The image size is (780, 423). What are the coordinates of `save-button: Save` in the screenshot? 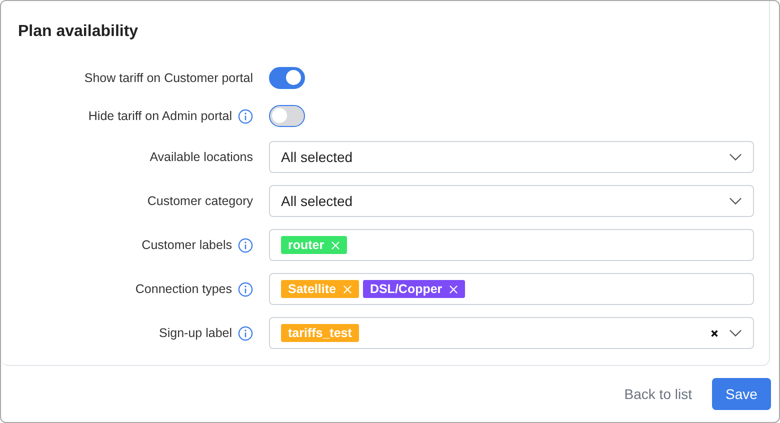 It's located at (741, 394).